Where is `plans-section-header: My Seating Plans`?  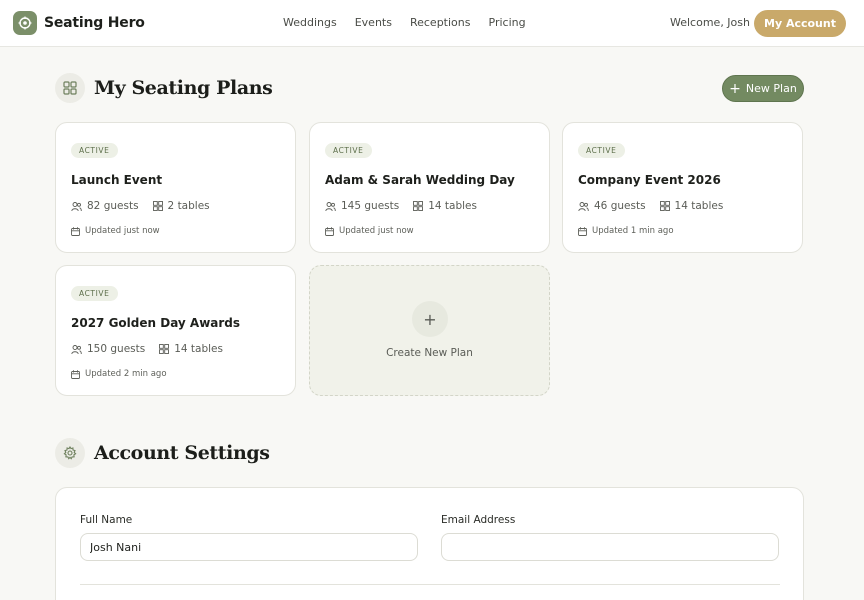 plans-section-header: My Seating Plans is located at coordinates (164, 88).